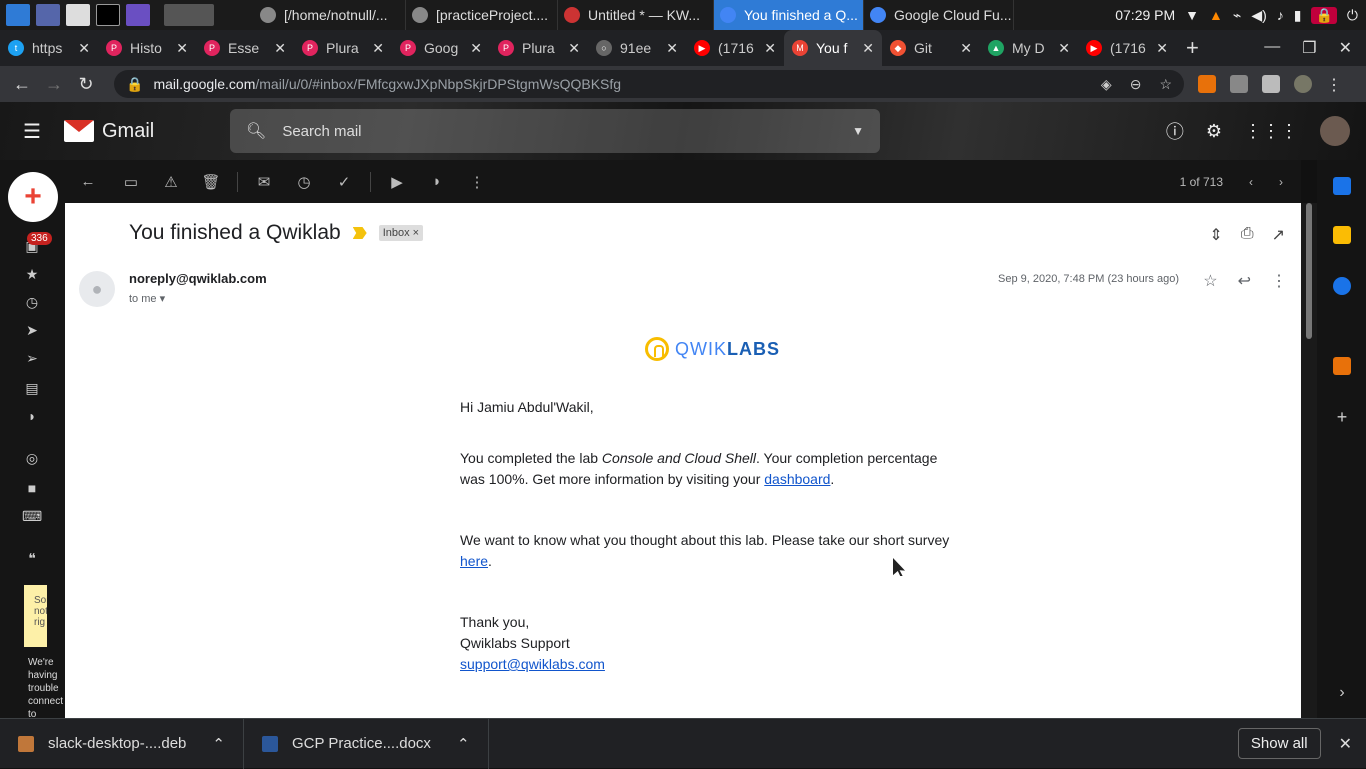 The height and width of the screenshot is (769, 1366). Describe the element at coordinates (441, 48) in the screenshot. I see `browser-tab: P Goog ✕` at that location.